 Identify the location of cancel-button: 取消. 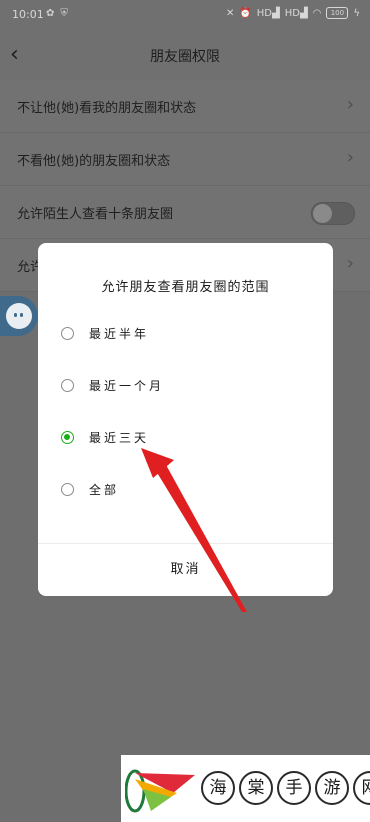
(185, 570).